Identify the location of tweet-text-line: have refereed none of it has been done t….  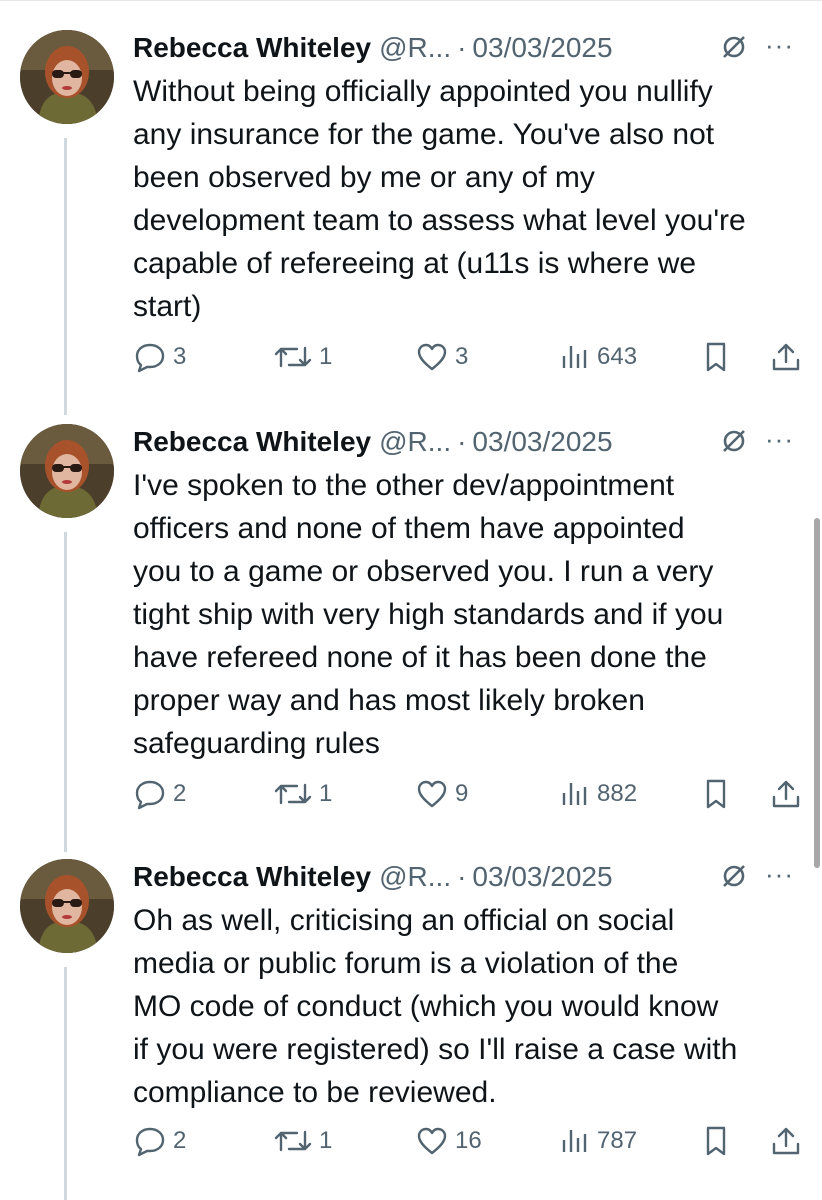
(420, 657).